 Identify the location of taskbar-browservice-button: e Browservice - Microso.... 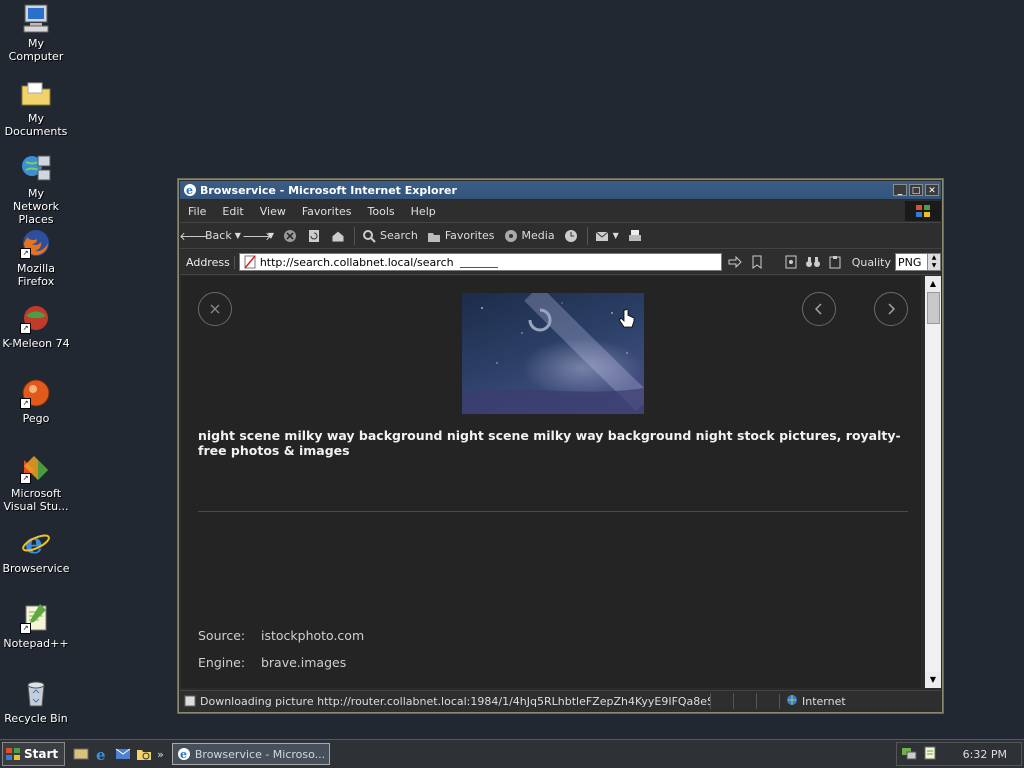
(250, 754).